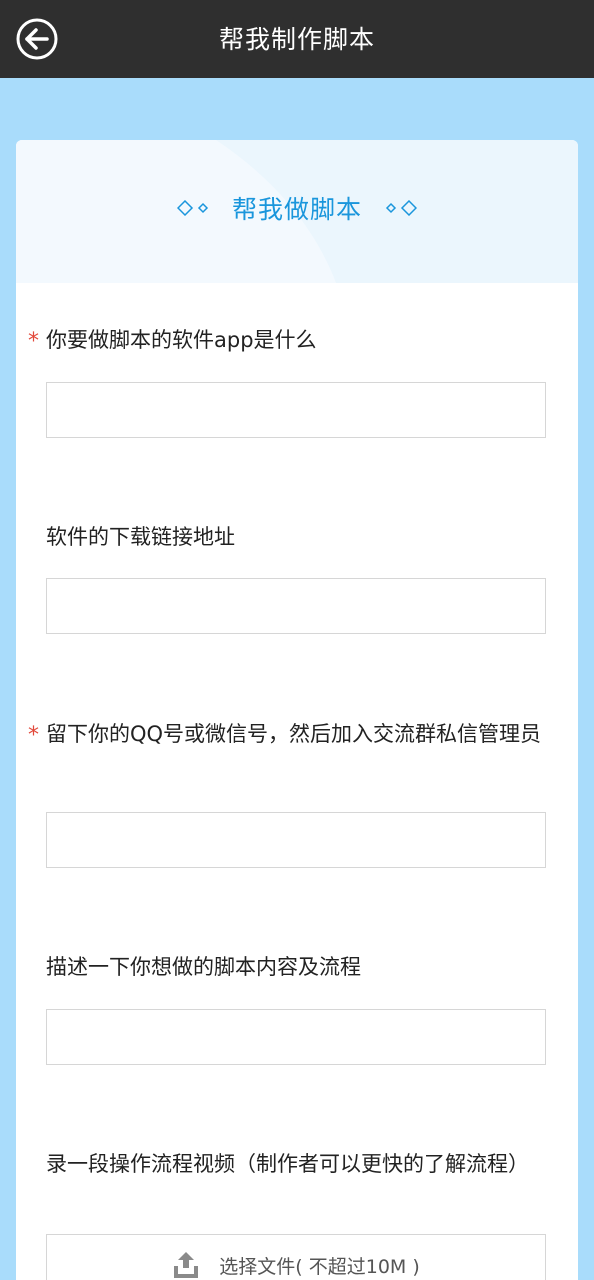 The height and width of the screenshot is (1280, 594). What do you see at coordinates (287, 1164) in the screenshot?
I see `field-label-video: 录一段操作流程视频（制作者可以更快的了解流程）` at bounding box center [287, 1164].